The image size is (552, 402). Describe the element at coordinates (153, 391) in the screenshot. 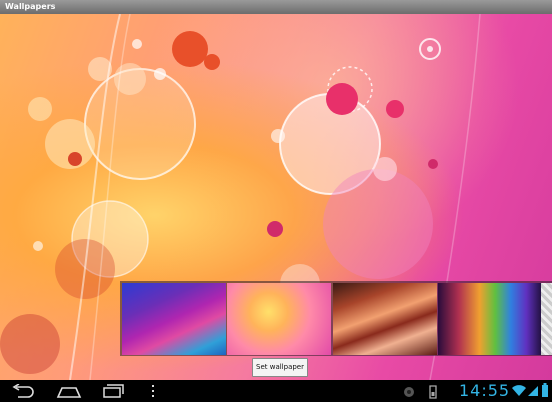

I see `menu-icon` at that location.